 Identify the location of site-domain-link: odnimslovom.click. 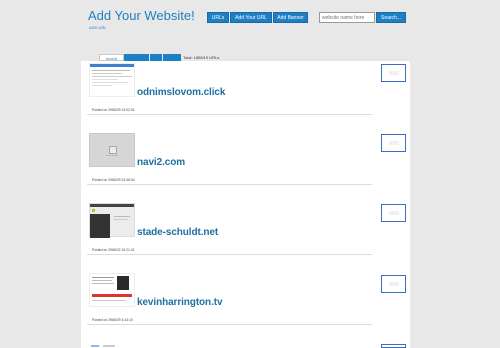
(181, 92).